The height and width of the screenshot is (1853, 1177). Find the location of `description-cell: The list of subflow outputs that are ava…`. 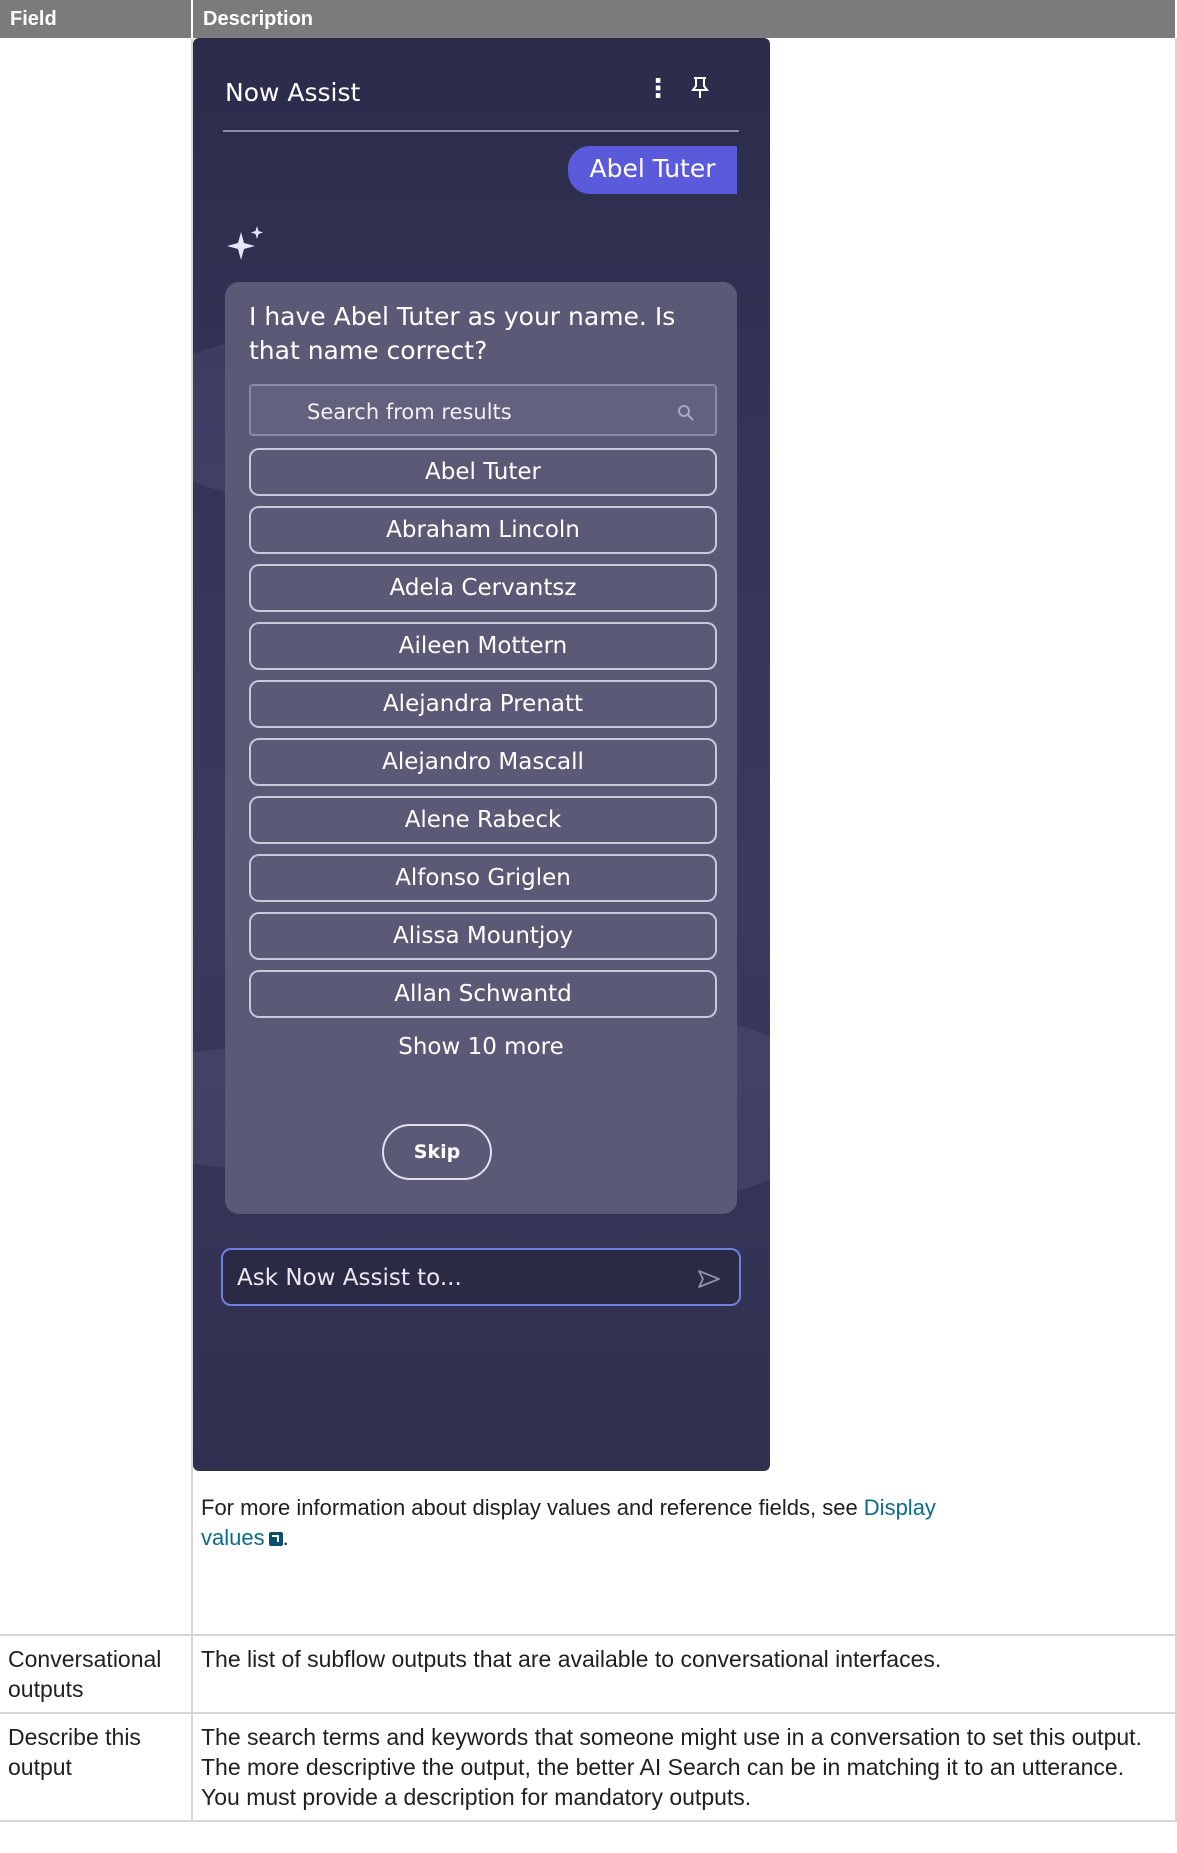

description-cell: The list of subflow outputs that are ava… is located at coordinates (684, 1674).